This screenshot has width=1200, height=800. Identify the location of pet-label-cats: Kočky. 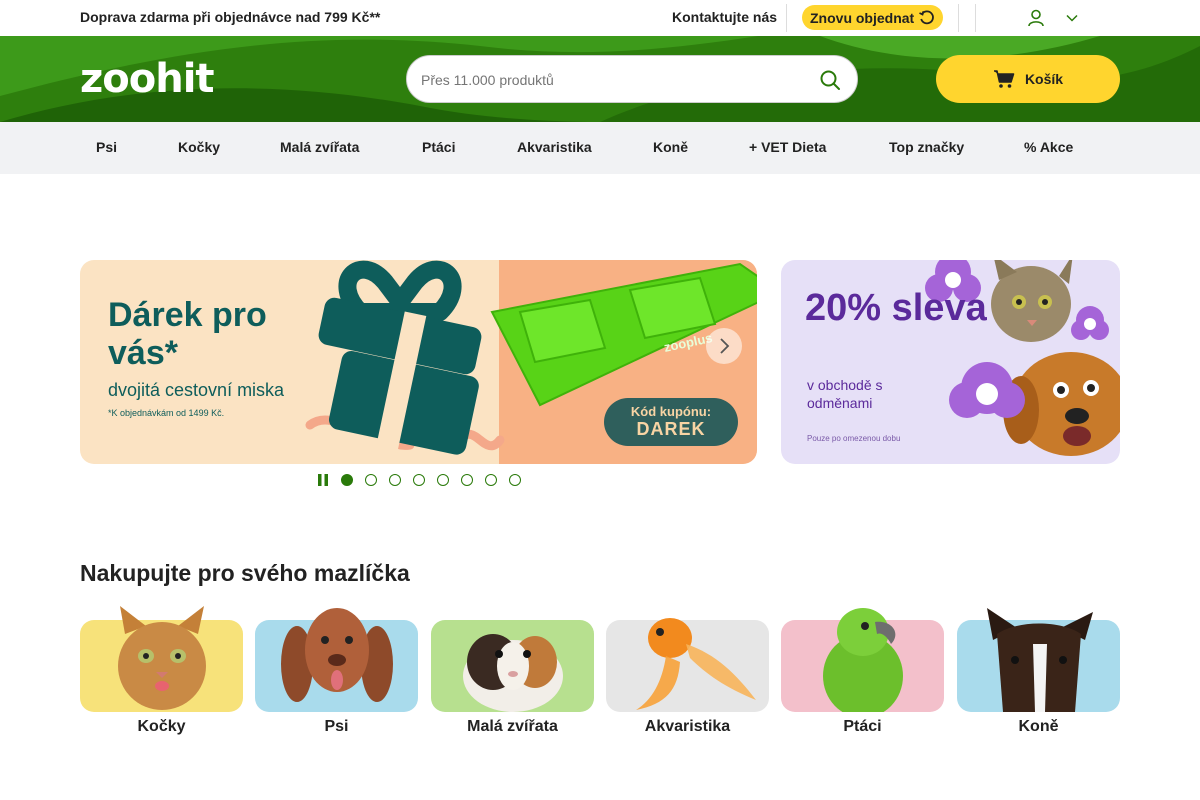
(161, 727).